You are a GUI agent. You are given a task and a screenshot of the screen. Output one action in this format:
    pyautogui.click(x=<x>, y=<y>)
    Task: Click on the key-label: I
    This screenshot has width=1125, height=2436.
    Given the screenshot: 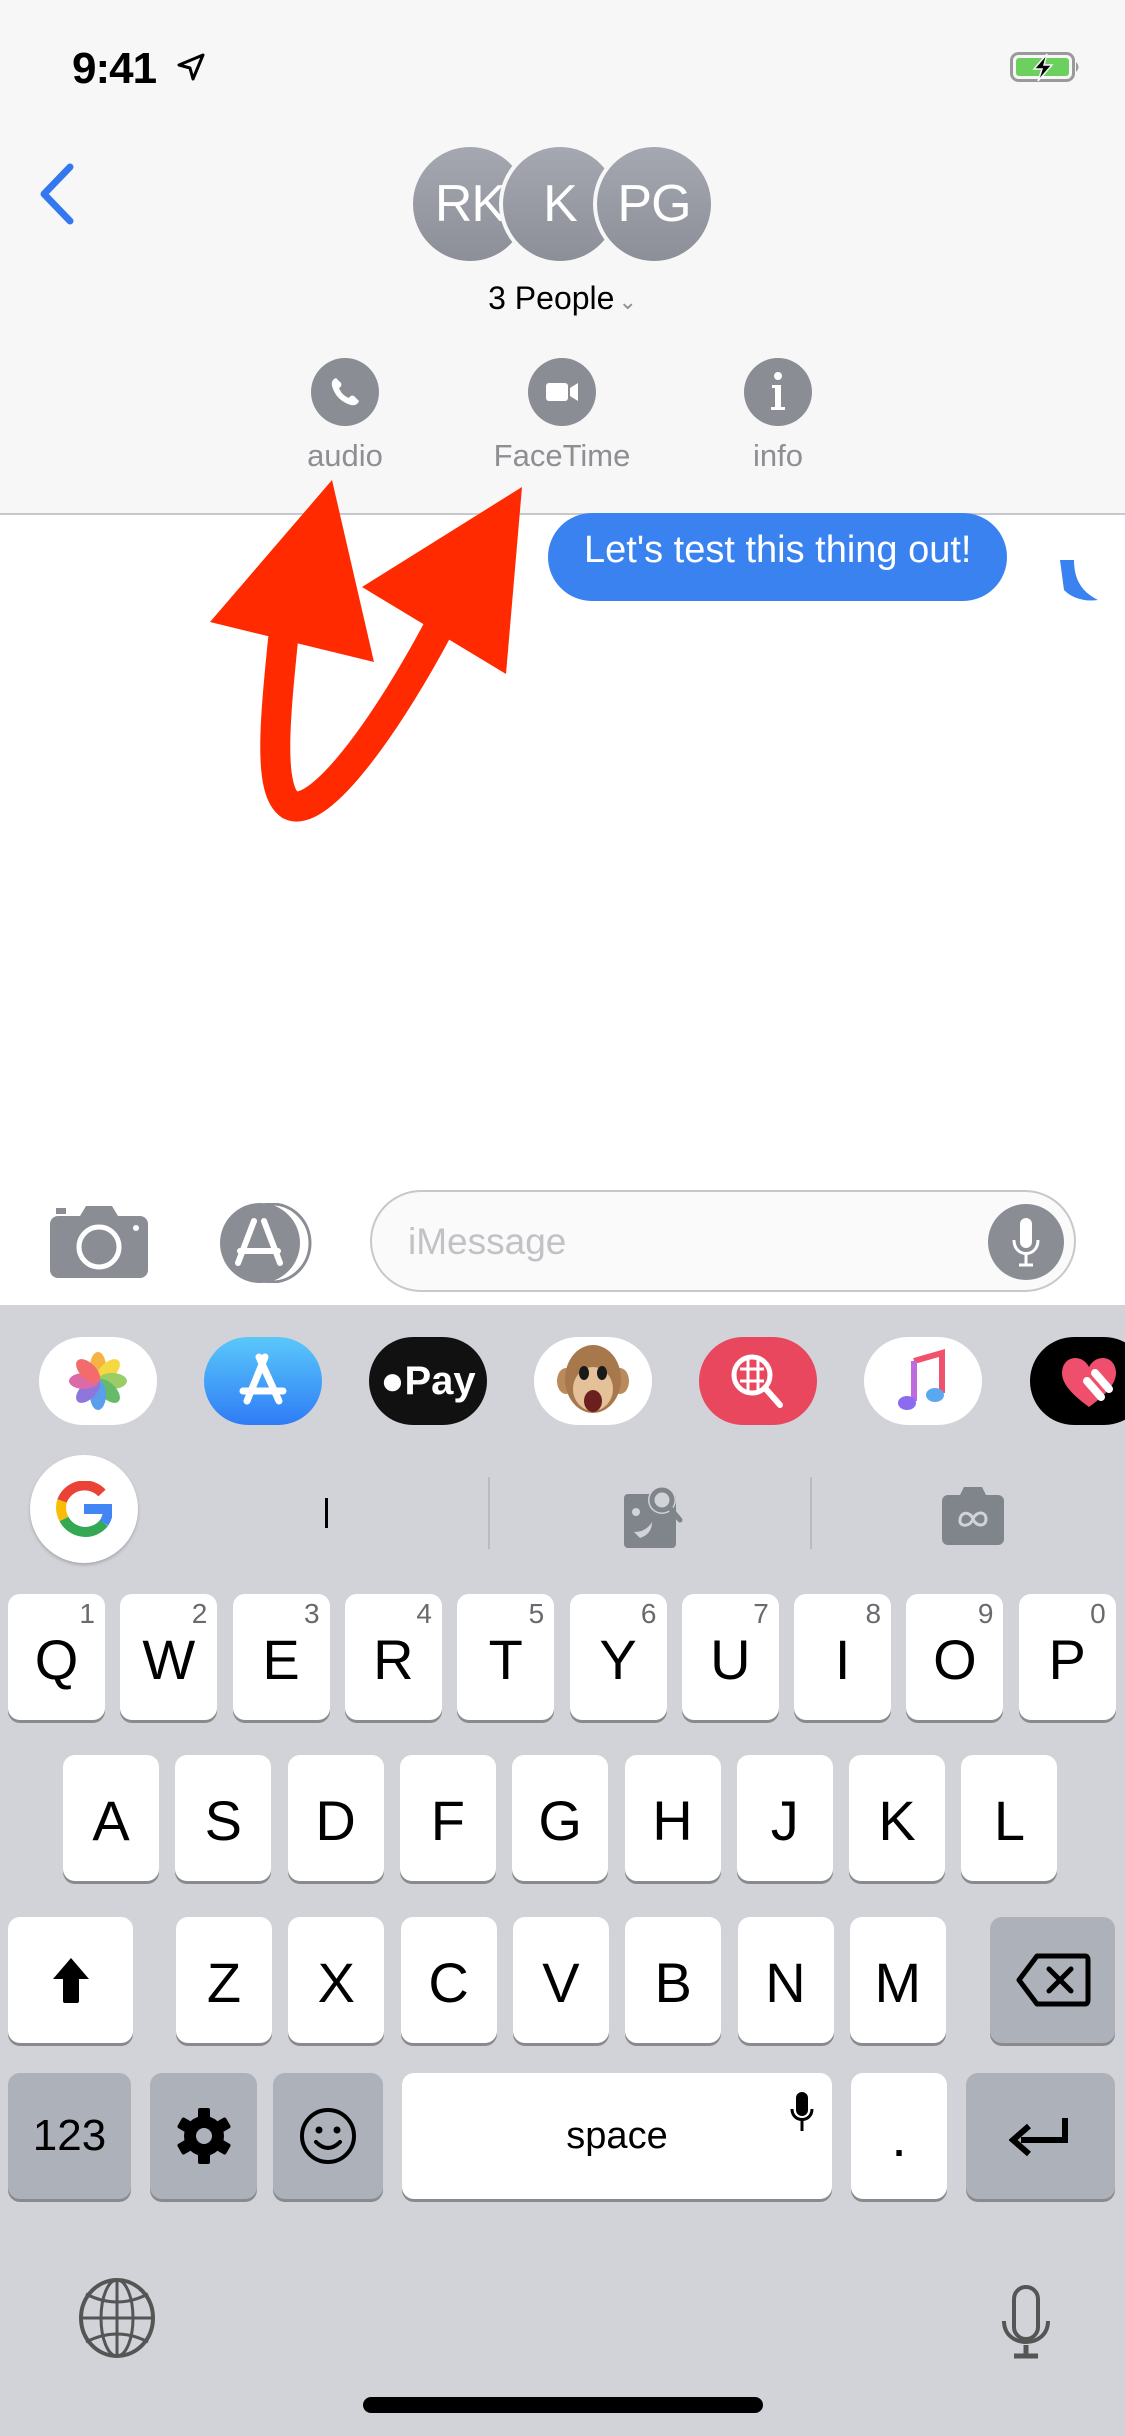 What is the action you would take?
    pyautogui.click(x=842, y=1659)
    